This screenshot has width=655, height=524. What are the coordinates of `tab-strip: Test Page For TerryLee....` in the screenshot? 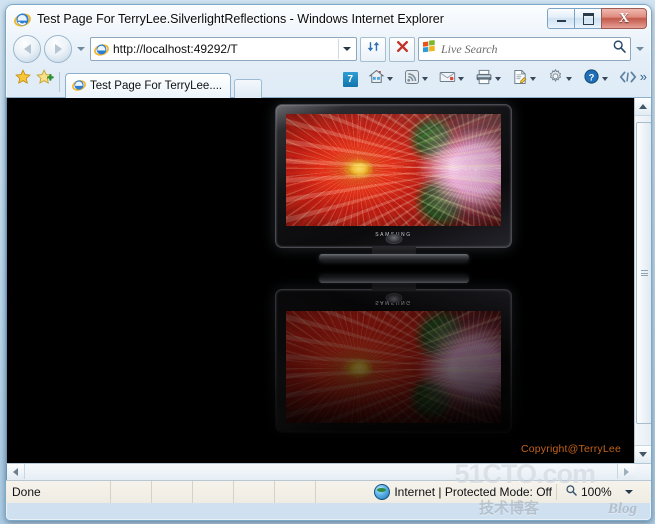 It's located at (164, 81).